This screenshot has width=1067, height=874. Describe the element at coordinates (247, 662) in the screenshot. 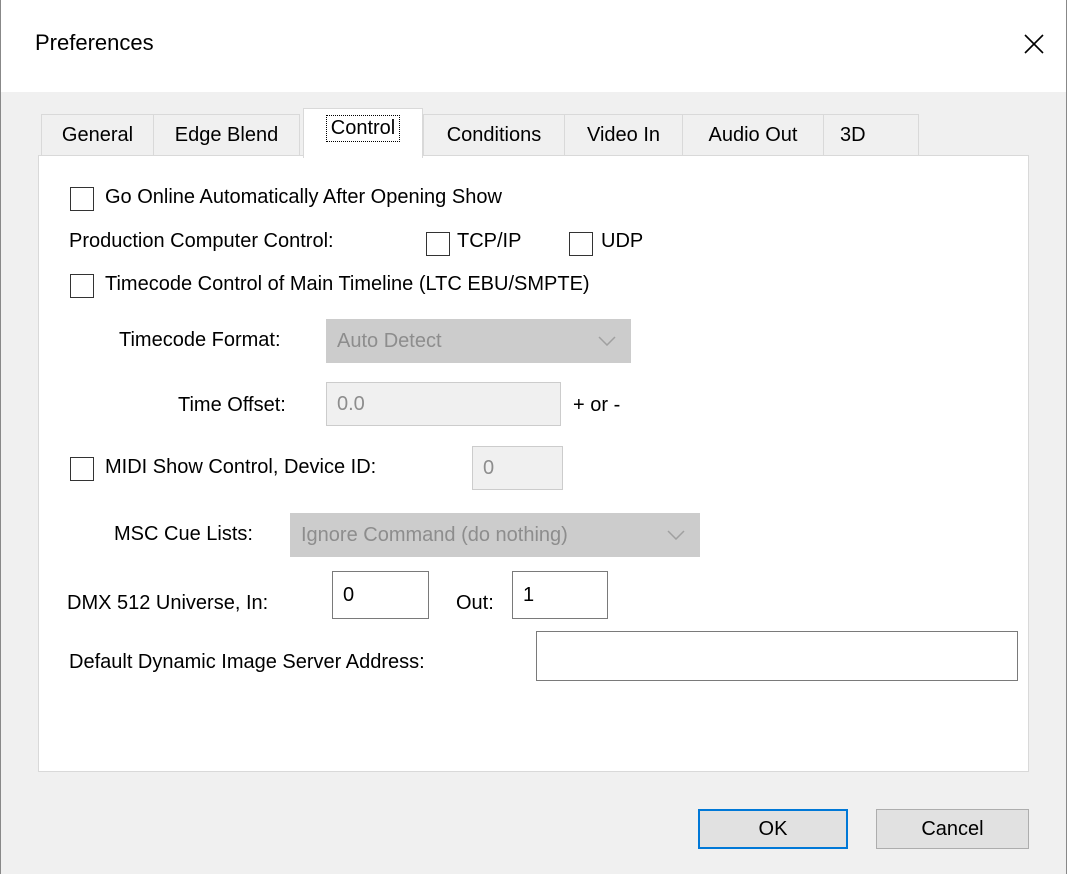

I see `image-server-label: Default Dynamic Image Server Address:` at that location.